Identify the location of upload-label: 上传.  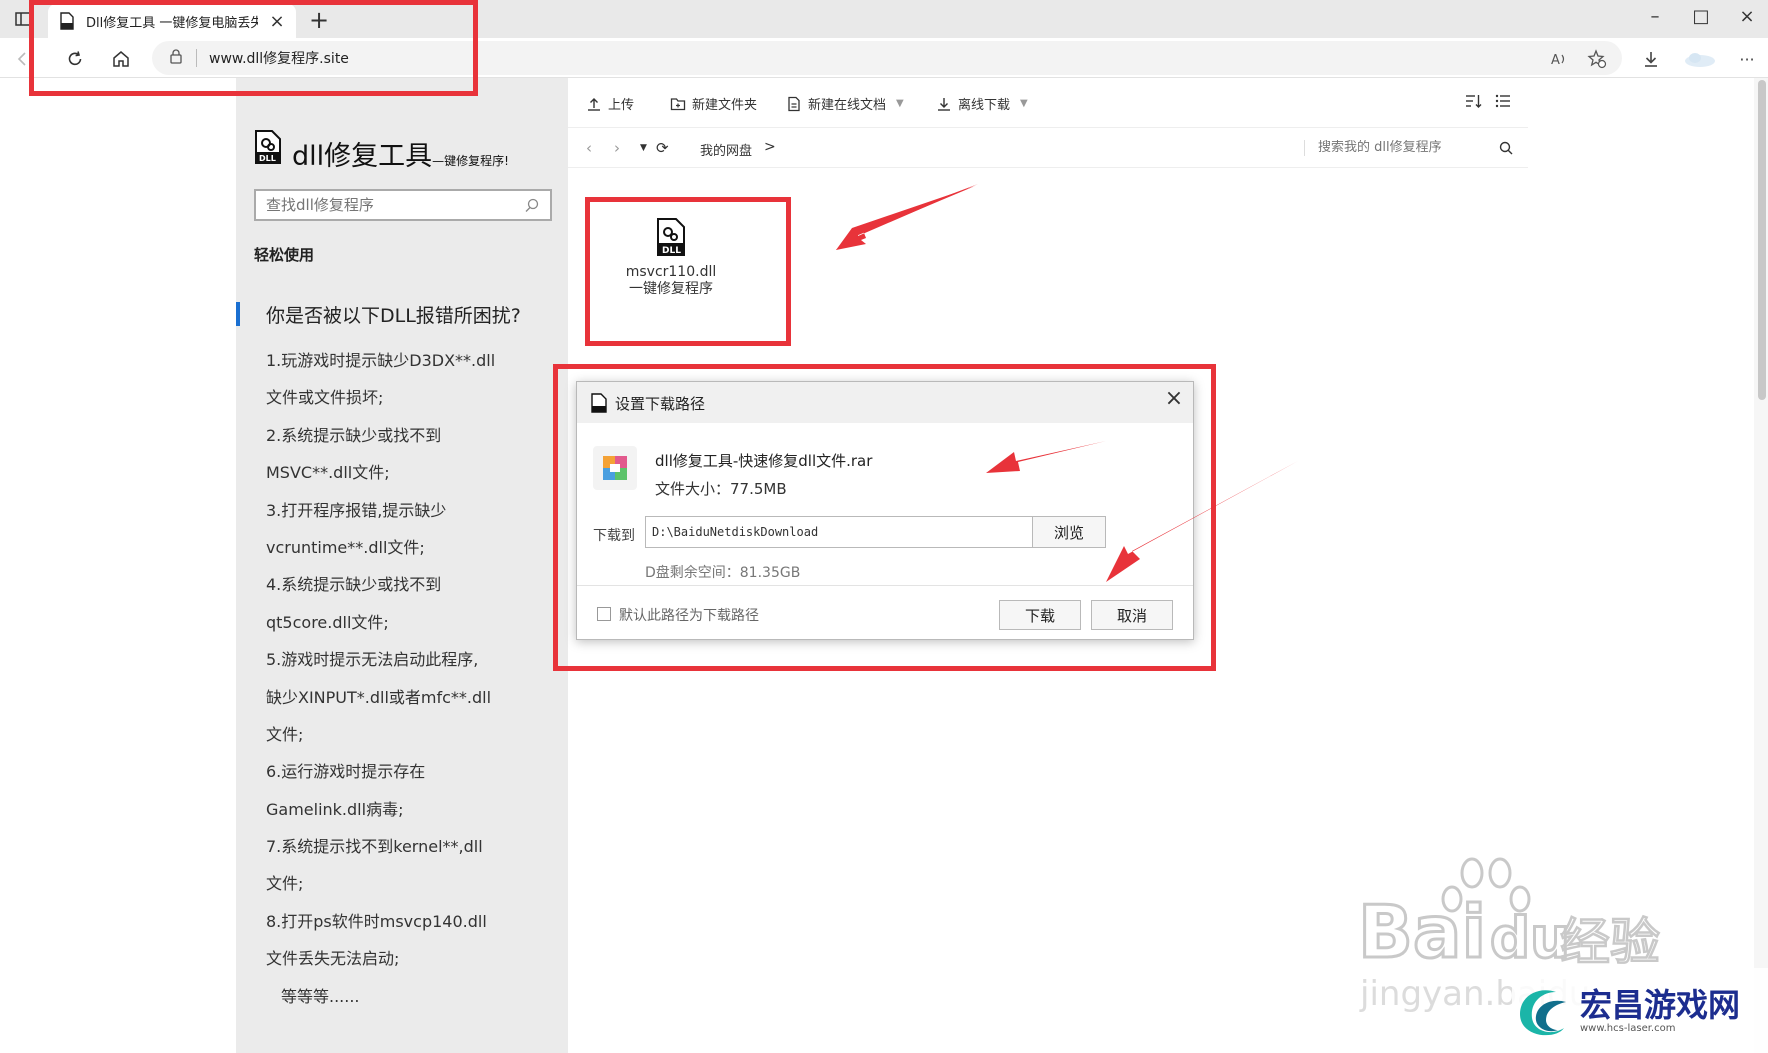
(621, 105).